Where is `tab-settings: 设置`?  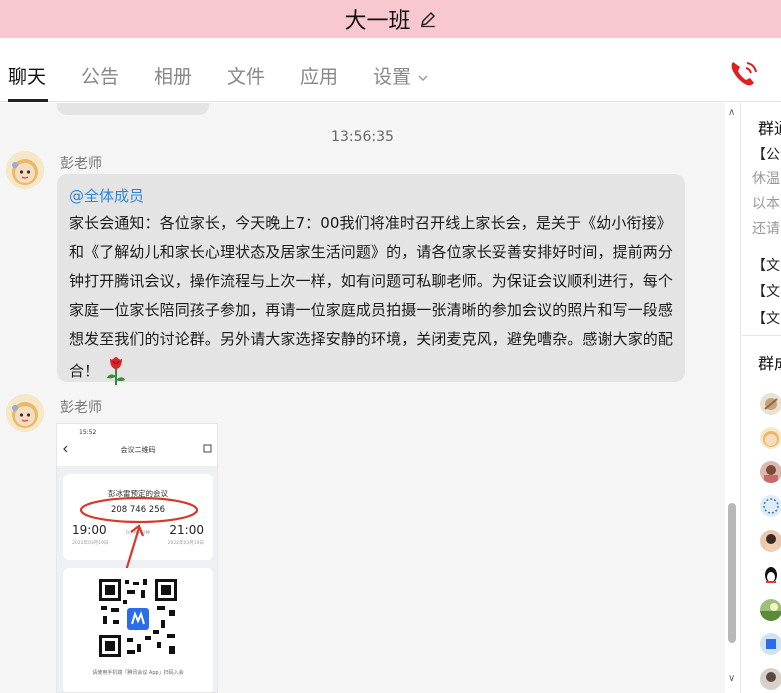
tab-settings: 设置 is located at coordinates (401, 75).